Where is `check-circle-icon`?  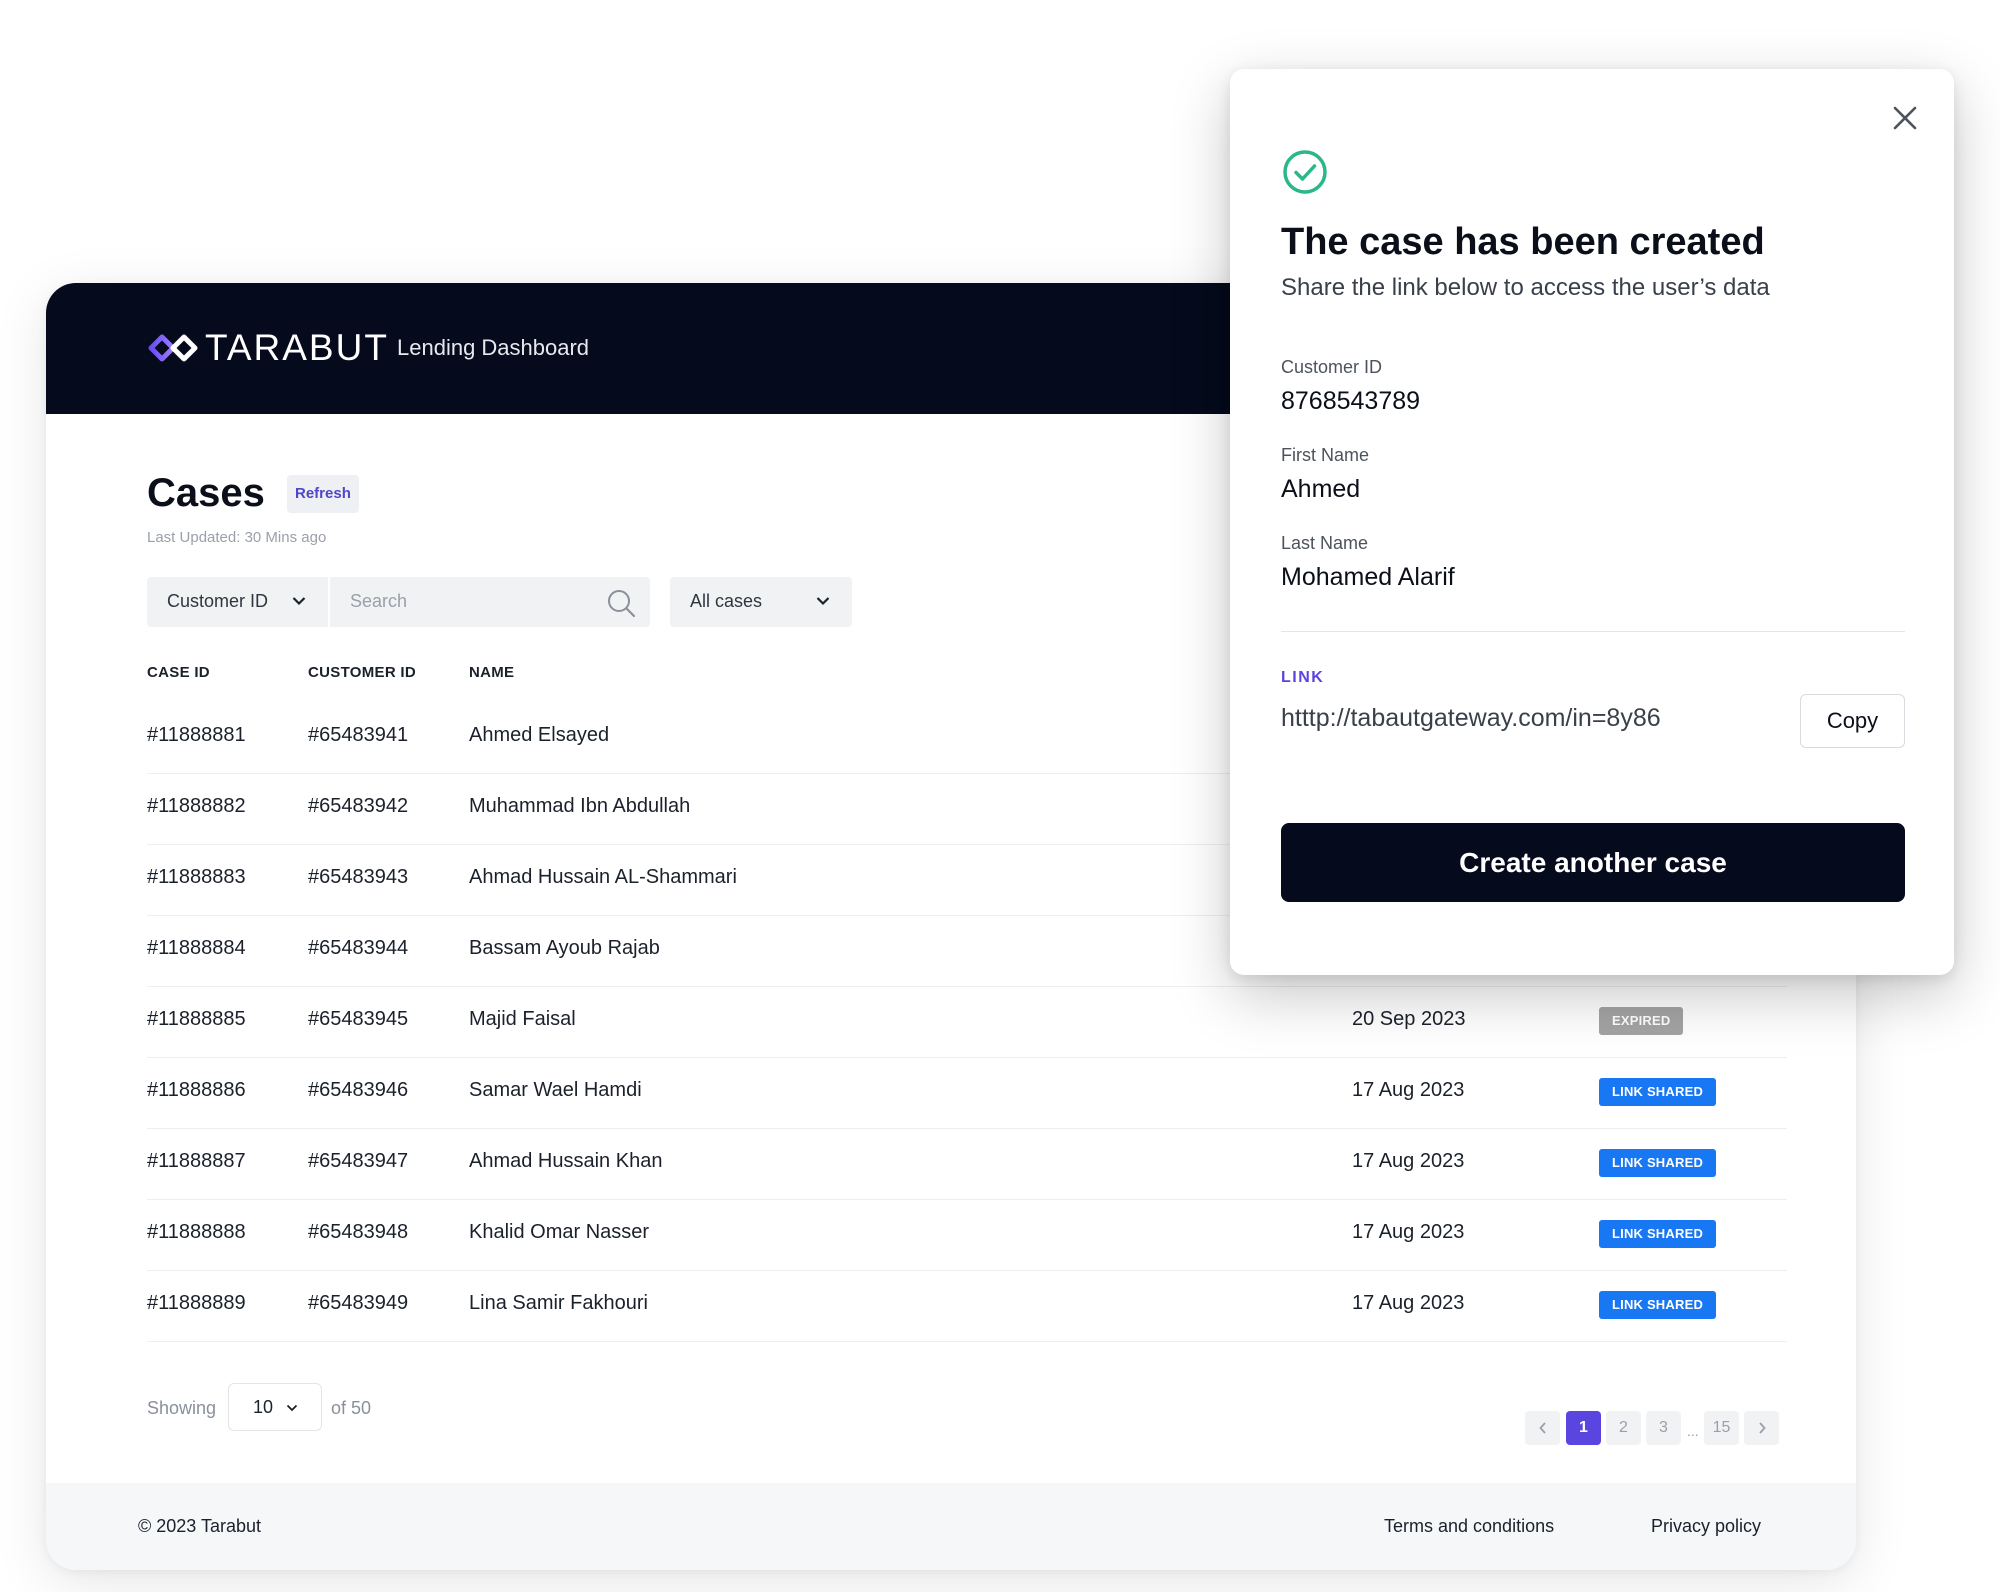
check-circle-icon is located at coordinates (1305, 172).